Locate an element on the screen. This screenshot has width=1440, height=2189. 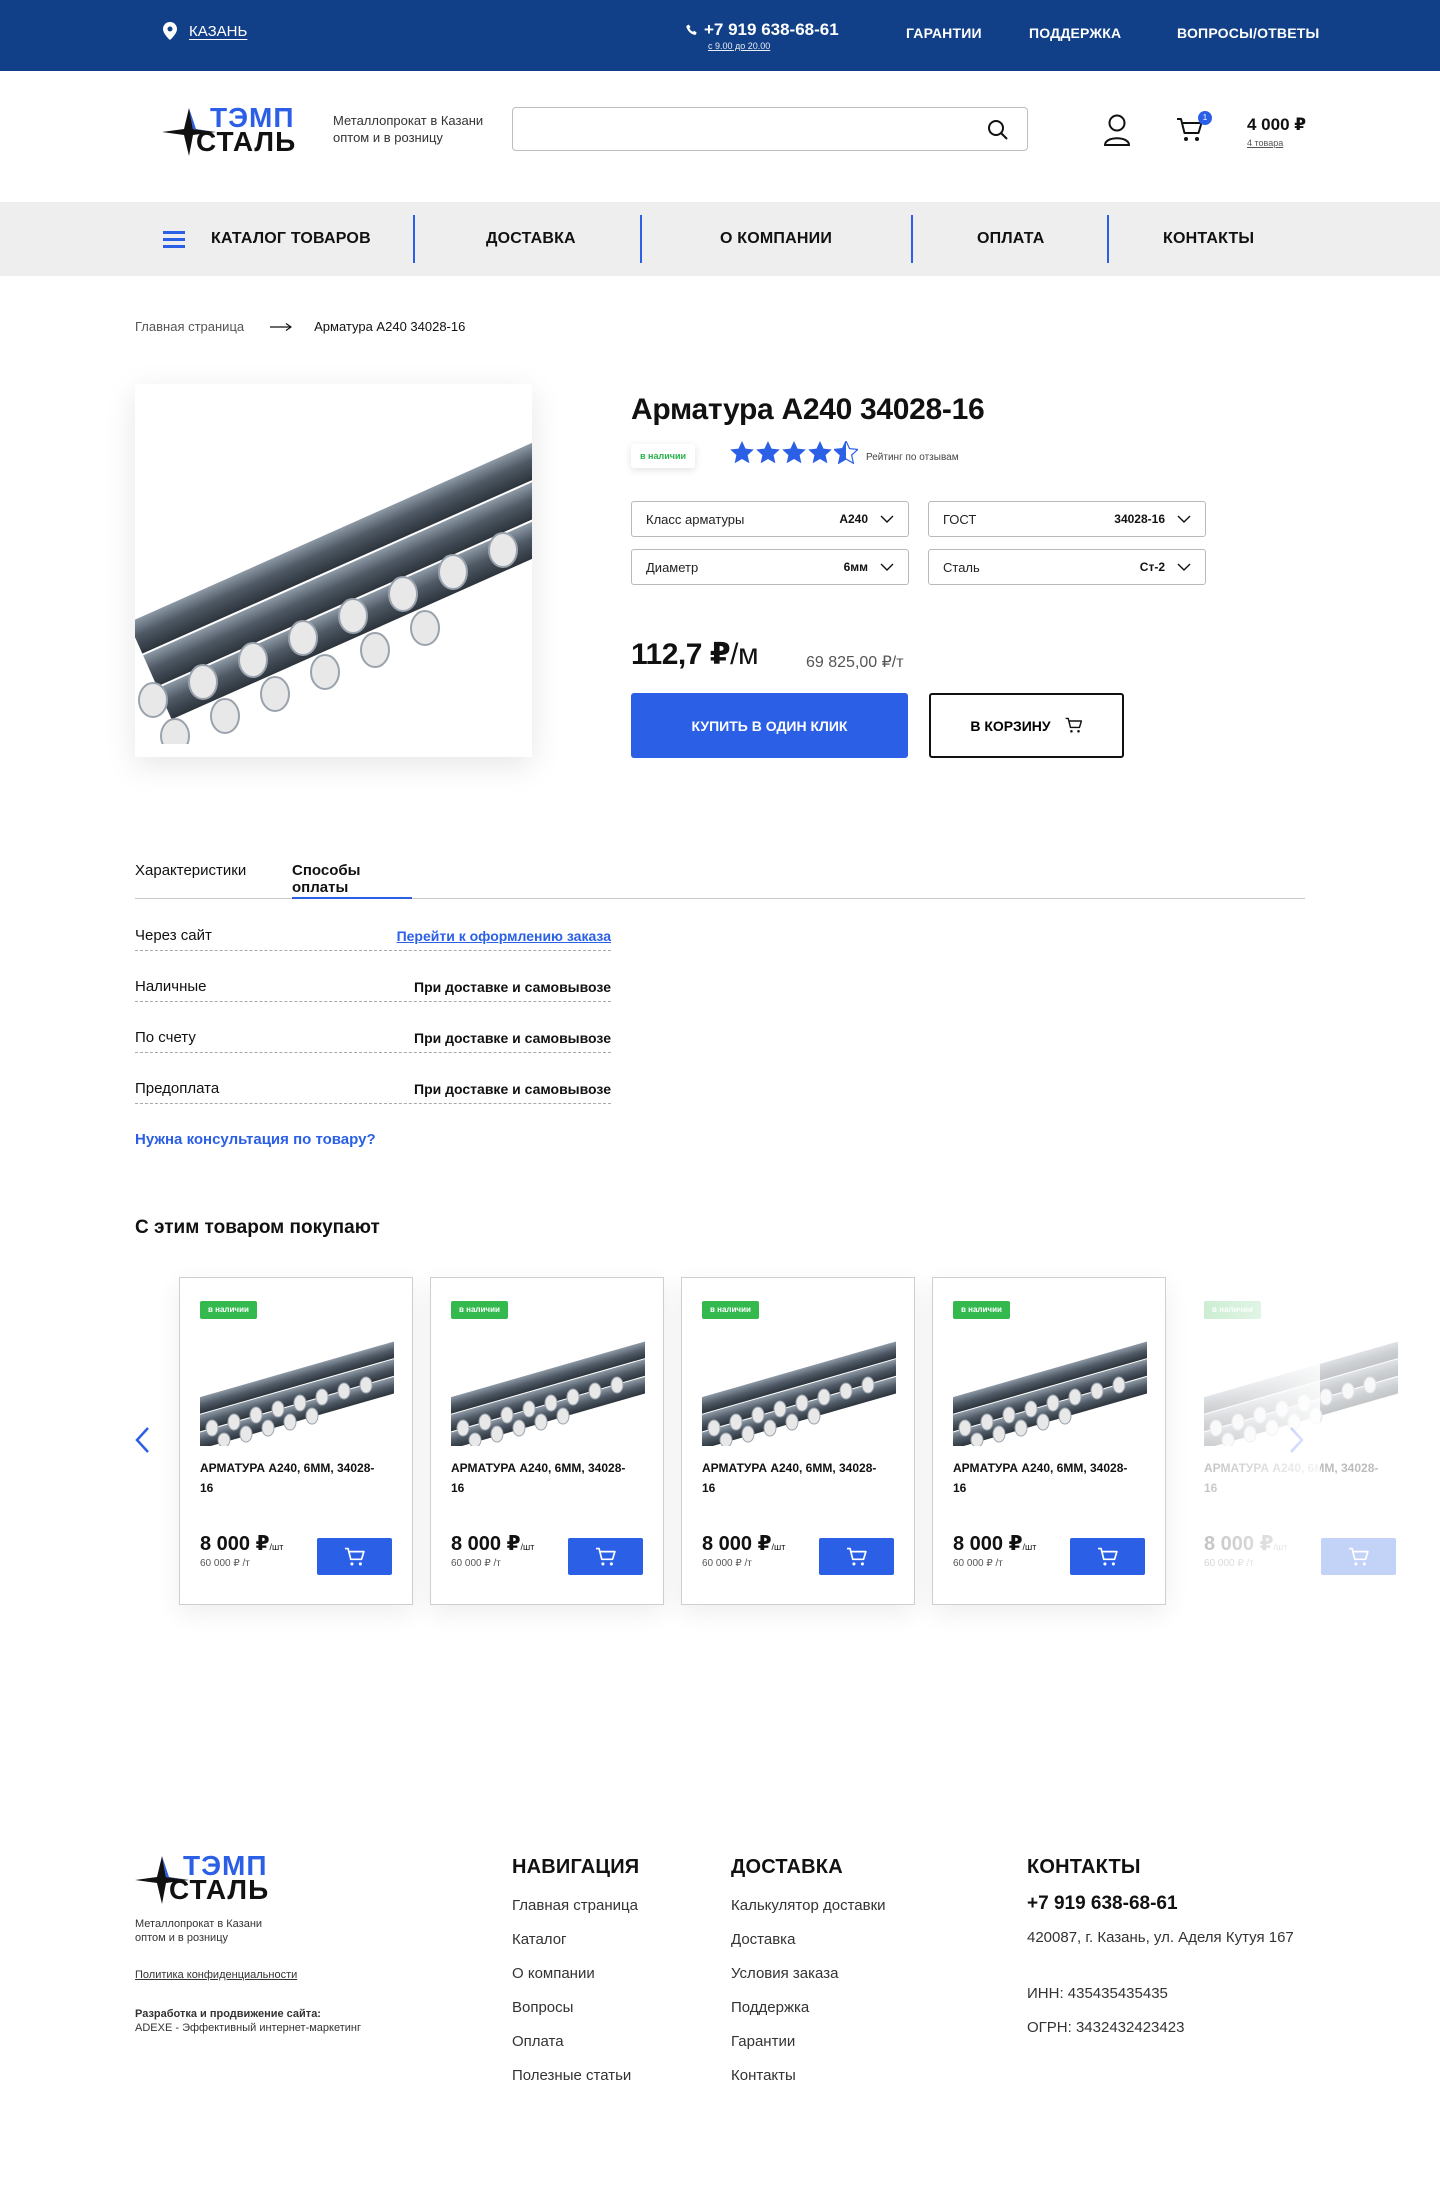
checkout-link: Перейти к оформлению заказа is located at coordinates (504, 936).